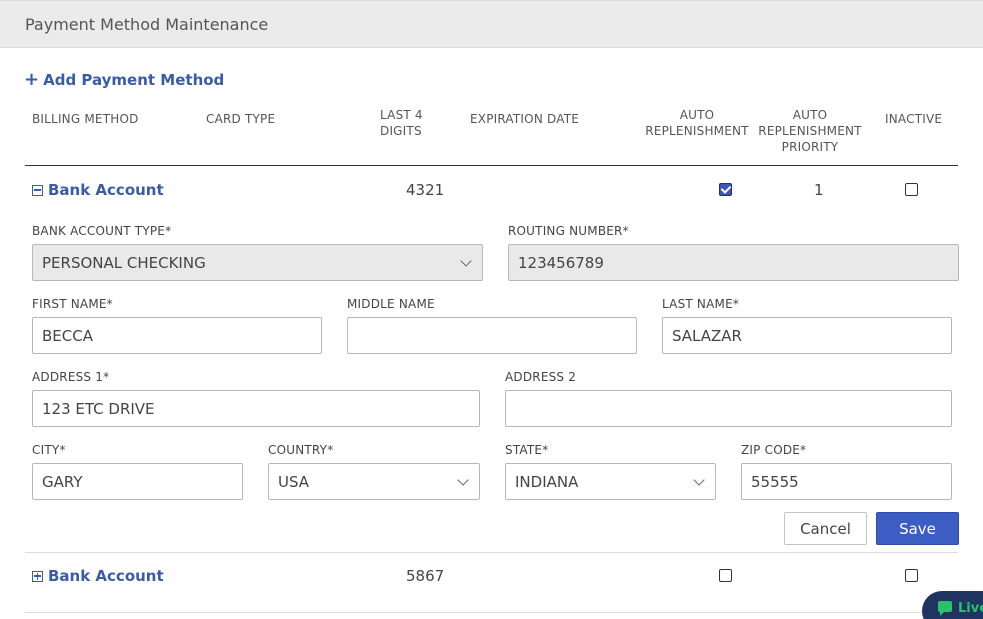  I want to click on save-button: Save, so click(917, 528).